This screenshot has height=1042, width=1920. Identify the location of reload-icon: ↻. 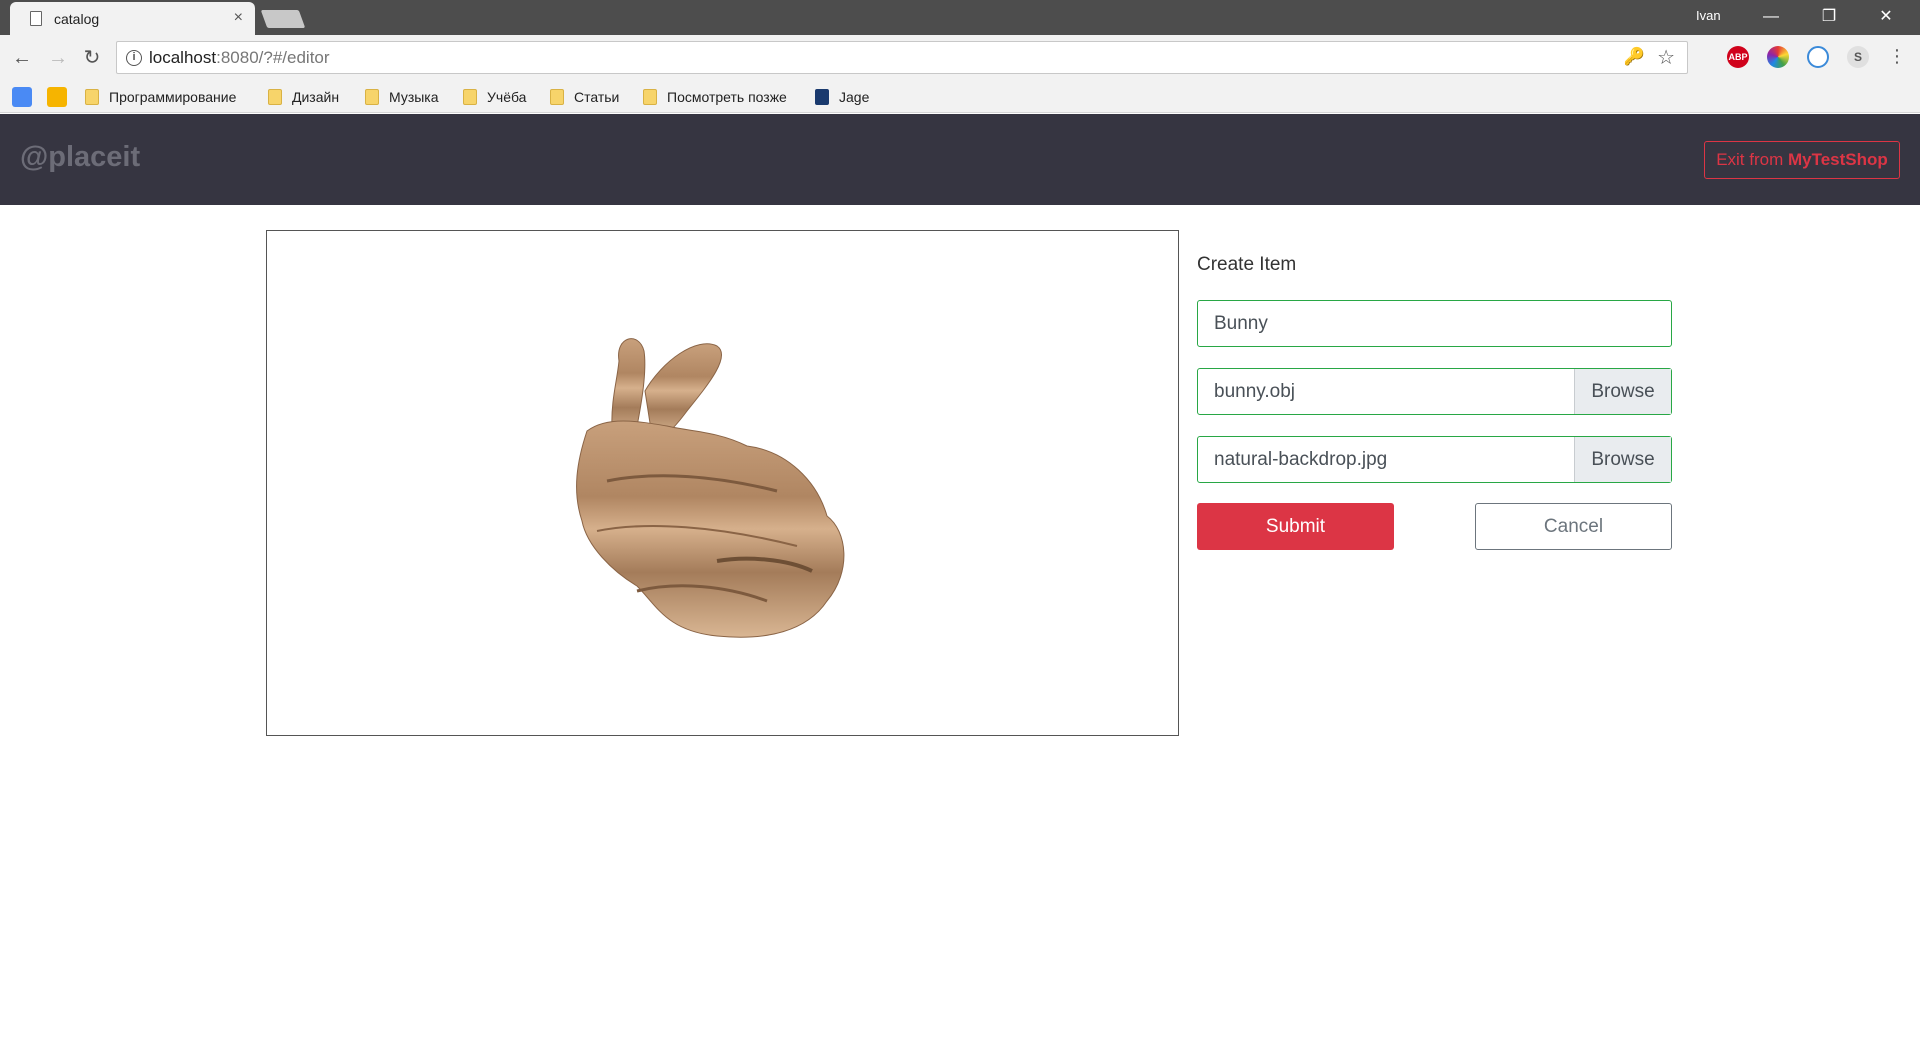
(92, 58).